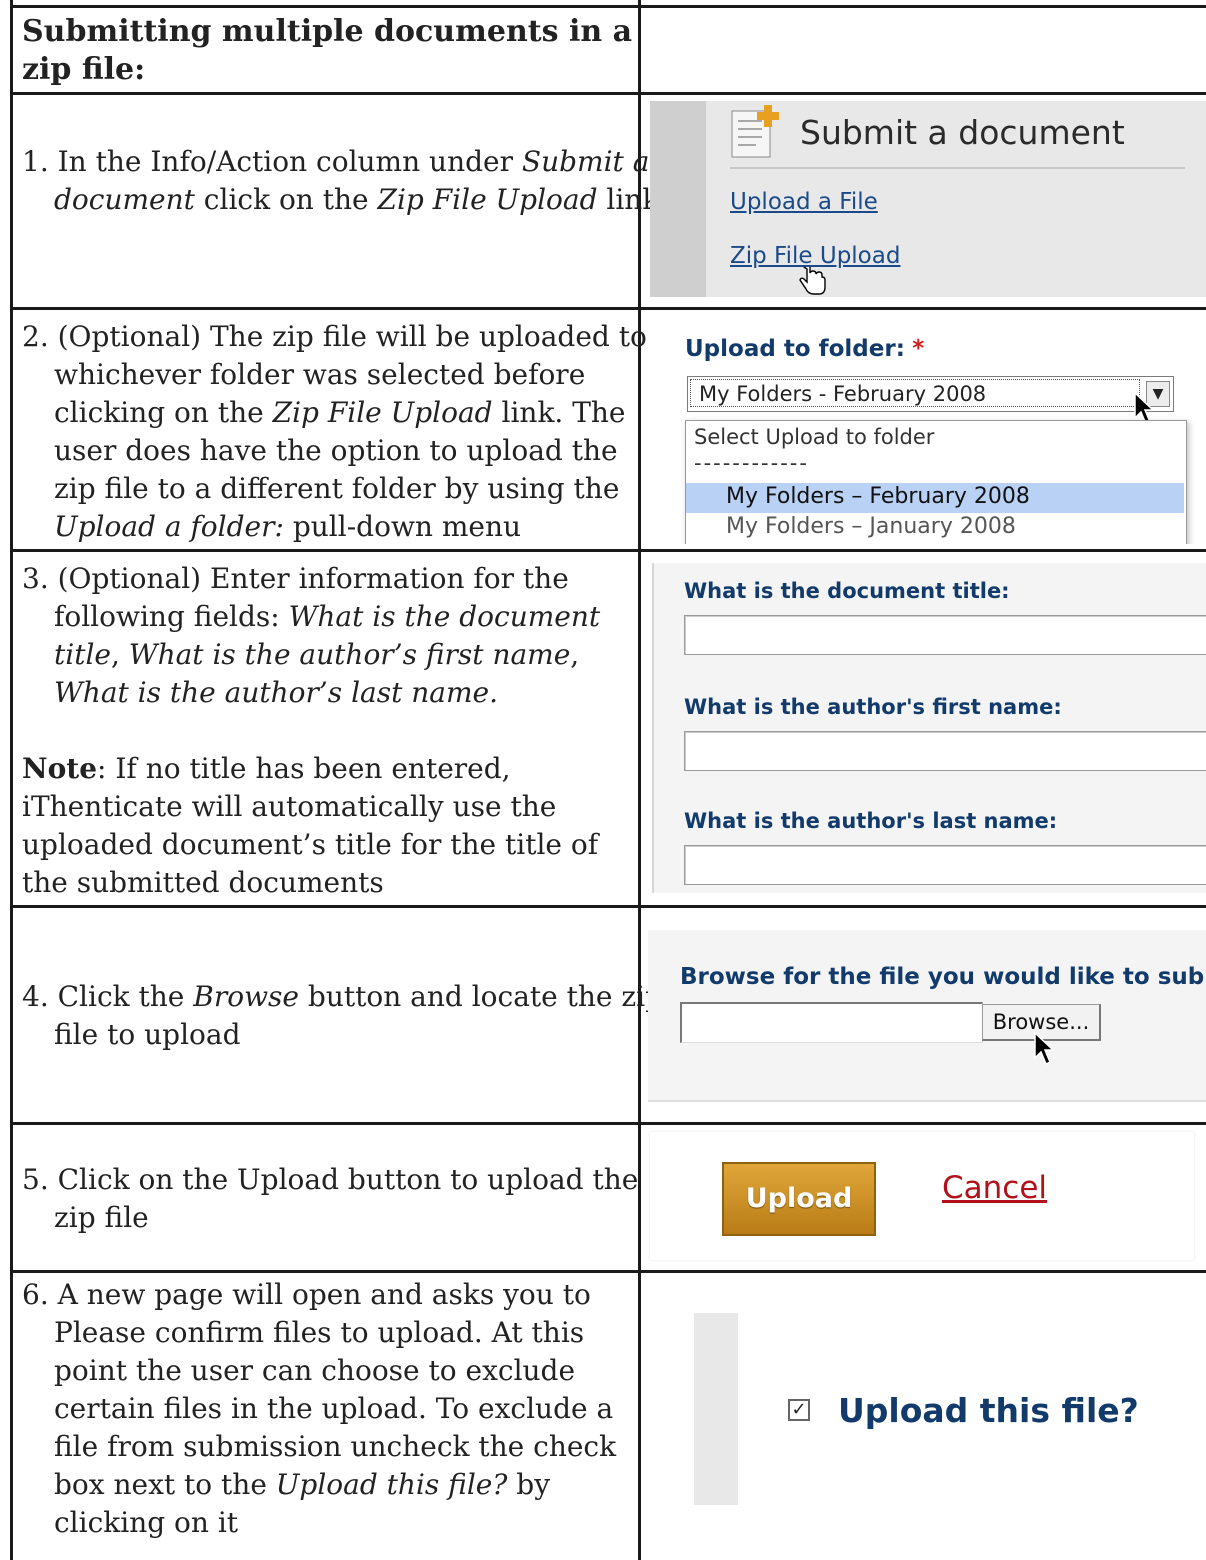  Describe the element at coordinates (922, 1196) in the screenshot. I see `screenshot-upload-buttons: Upload Cancel` at that location.